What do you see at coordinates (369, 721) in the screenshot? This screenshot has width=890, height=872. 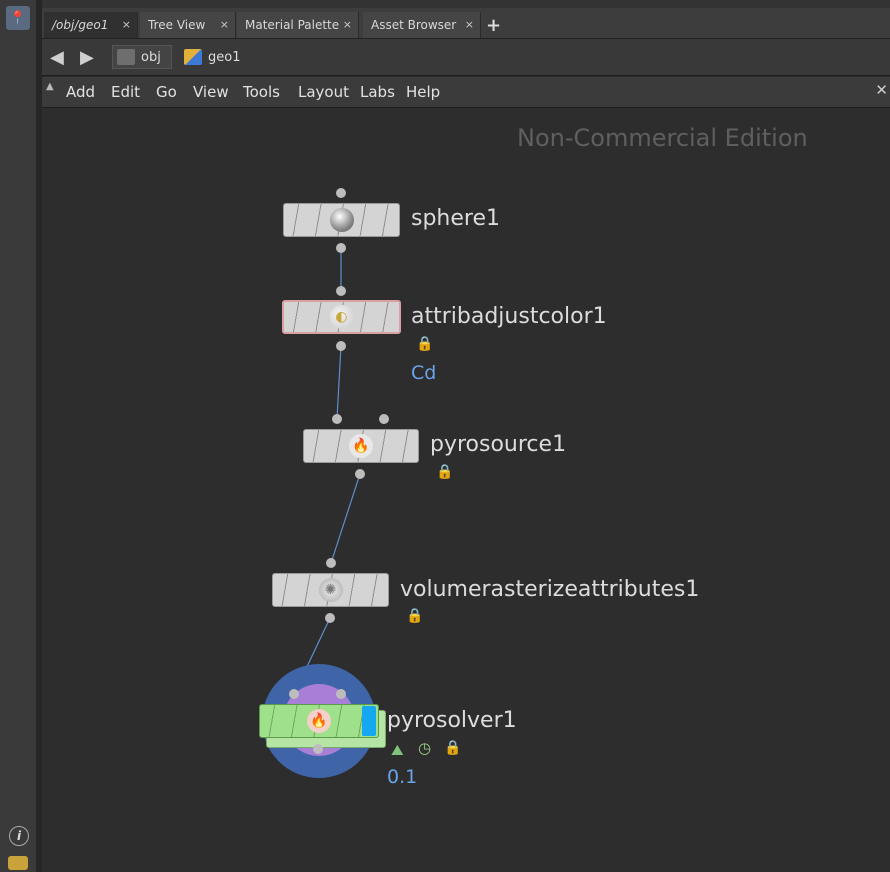 I see `display-flag` at bounding box center [369, 721].